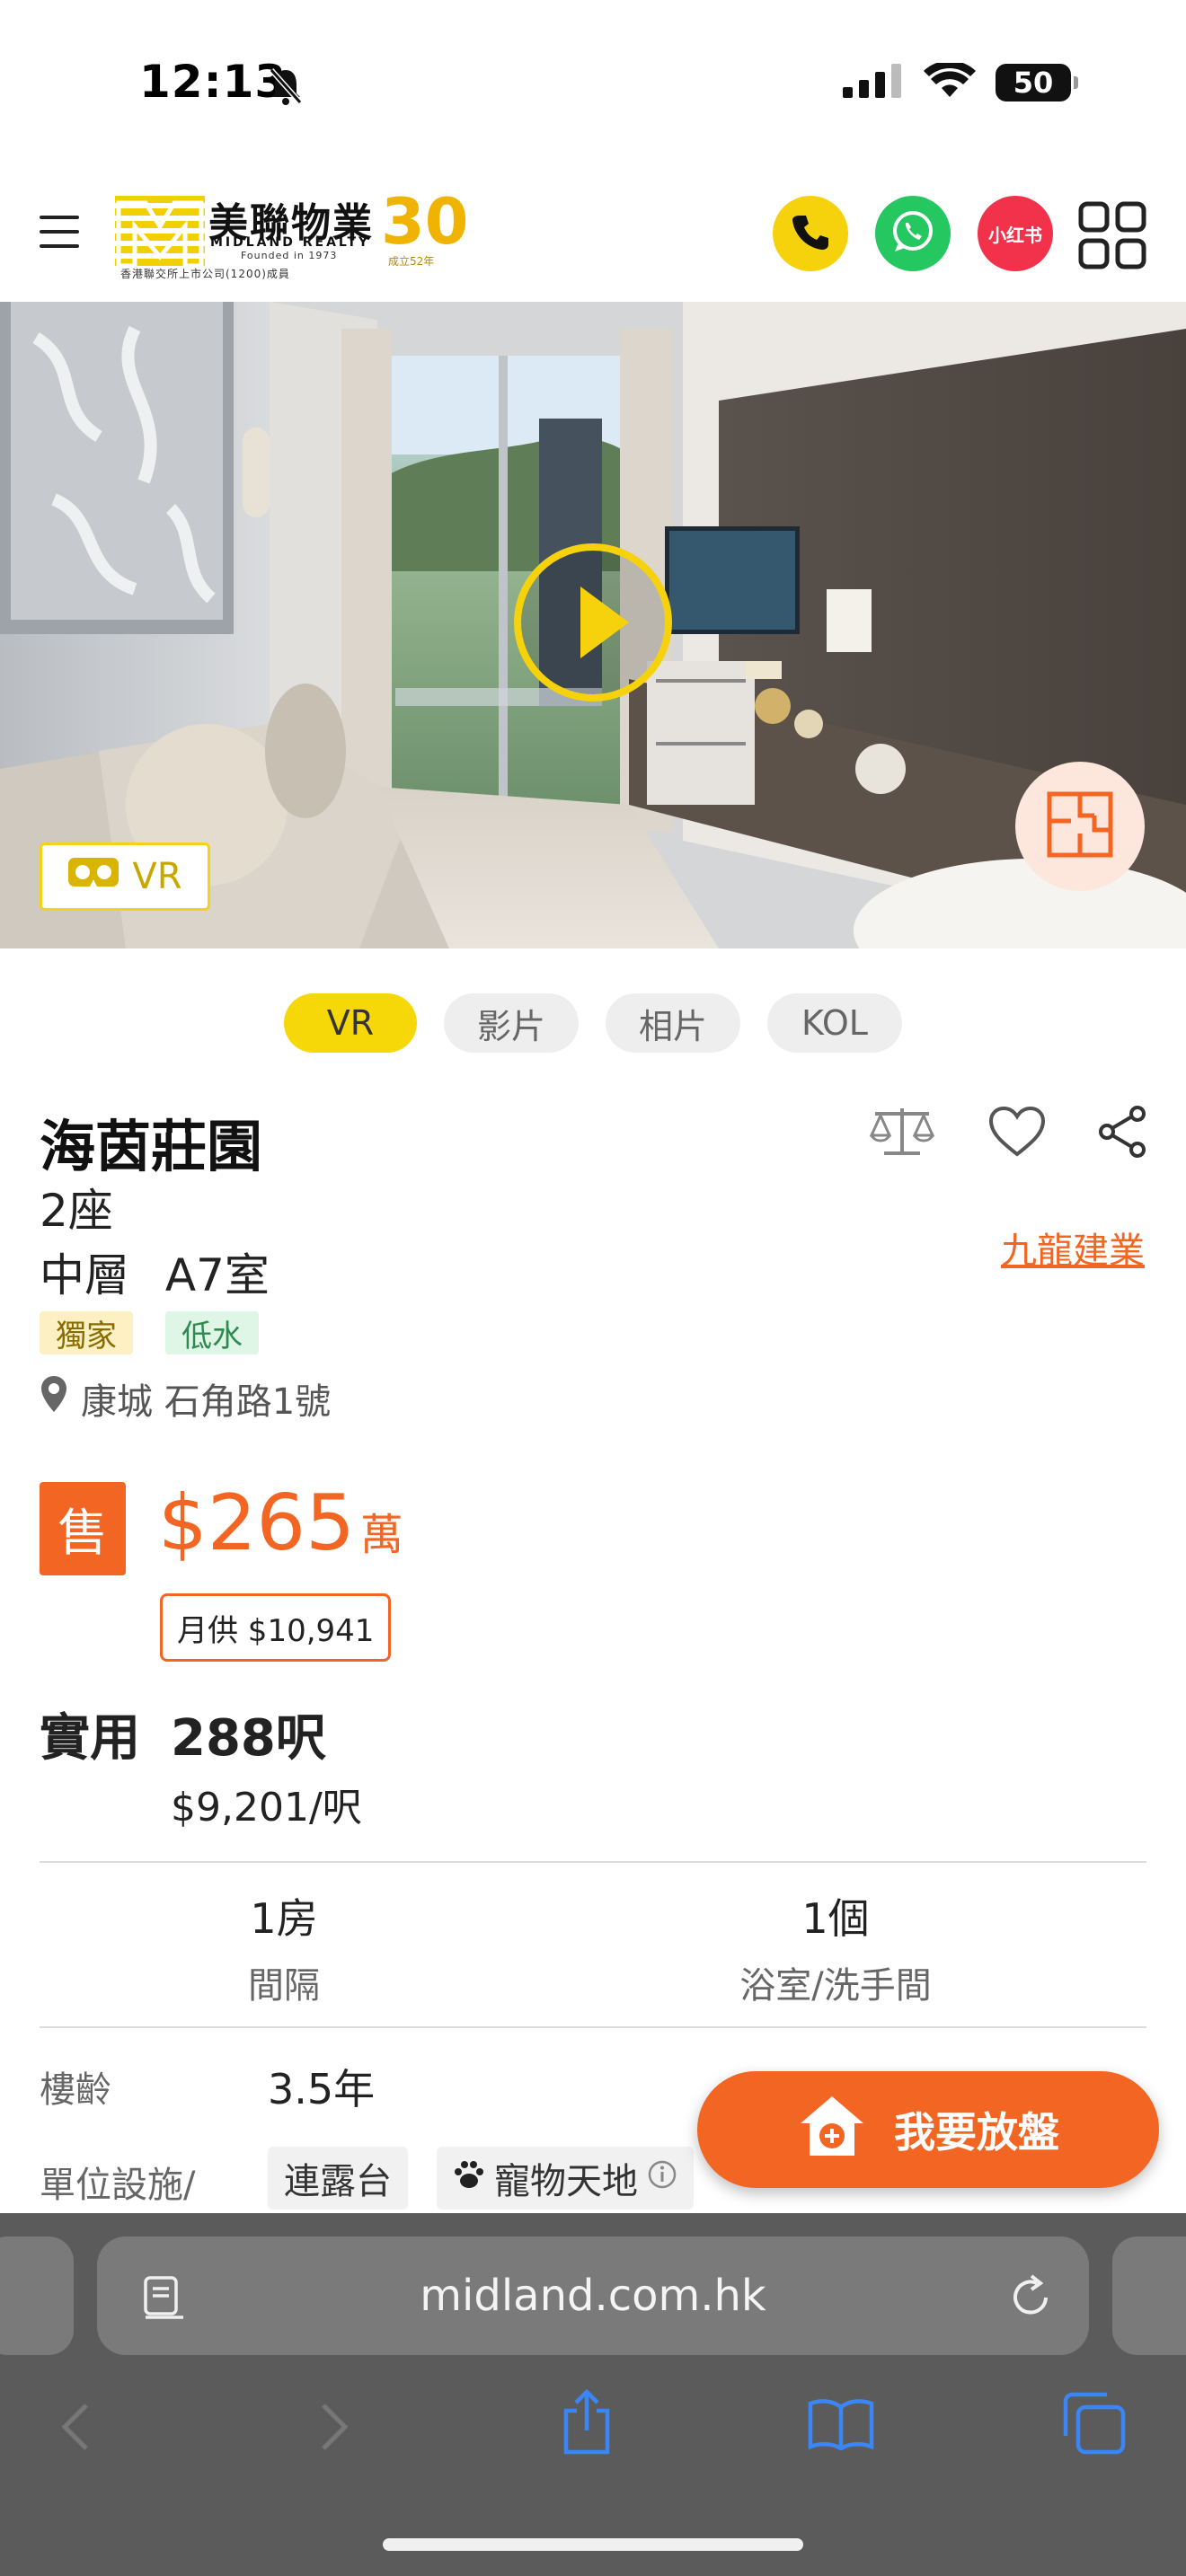 This screenshot has height=2576, width=1186. I want to click on property-actions, so click(1007, 1133).